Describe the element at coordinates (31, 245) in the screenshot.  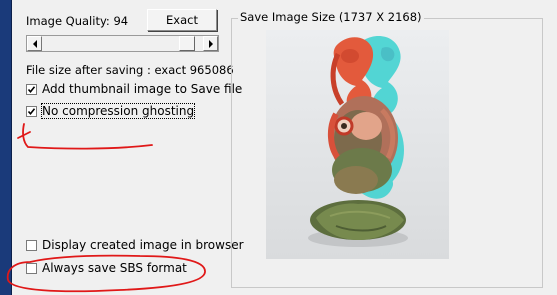
I see `display-in-browser-checkbox` at that location.